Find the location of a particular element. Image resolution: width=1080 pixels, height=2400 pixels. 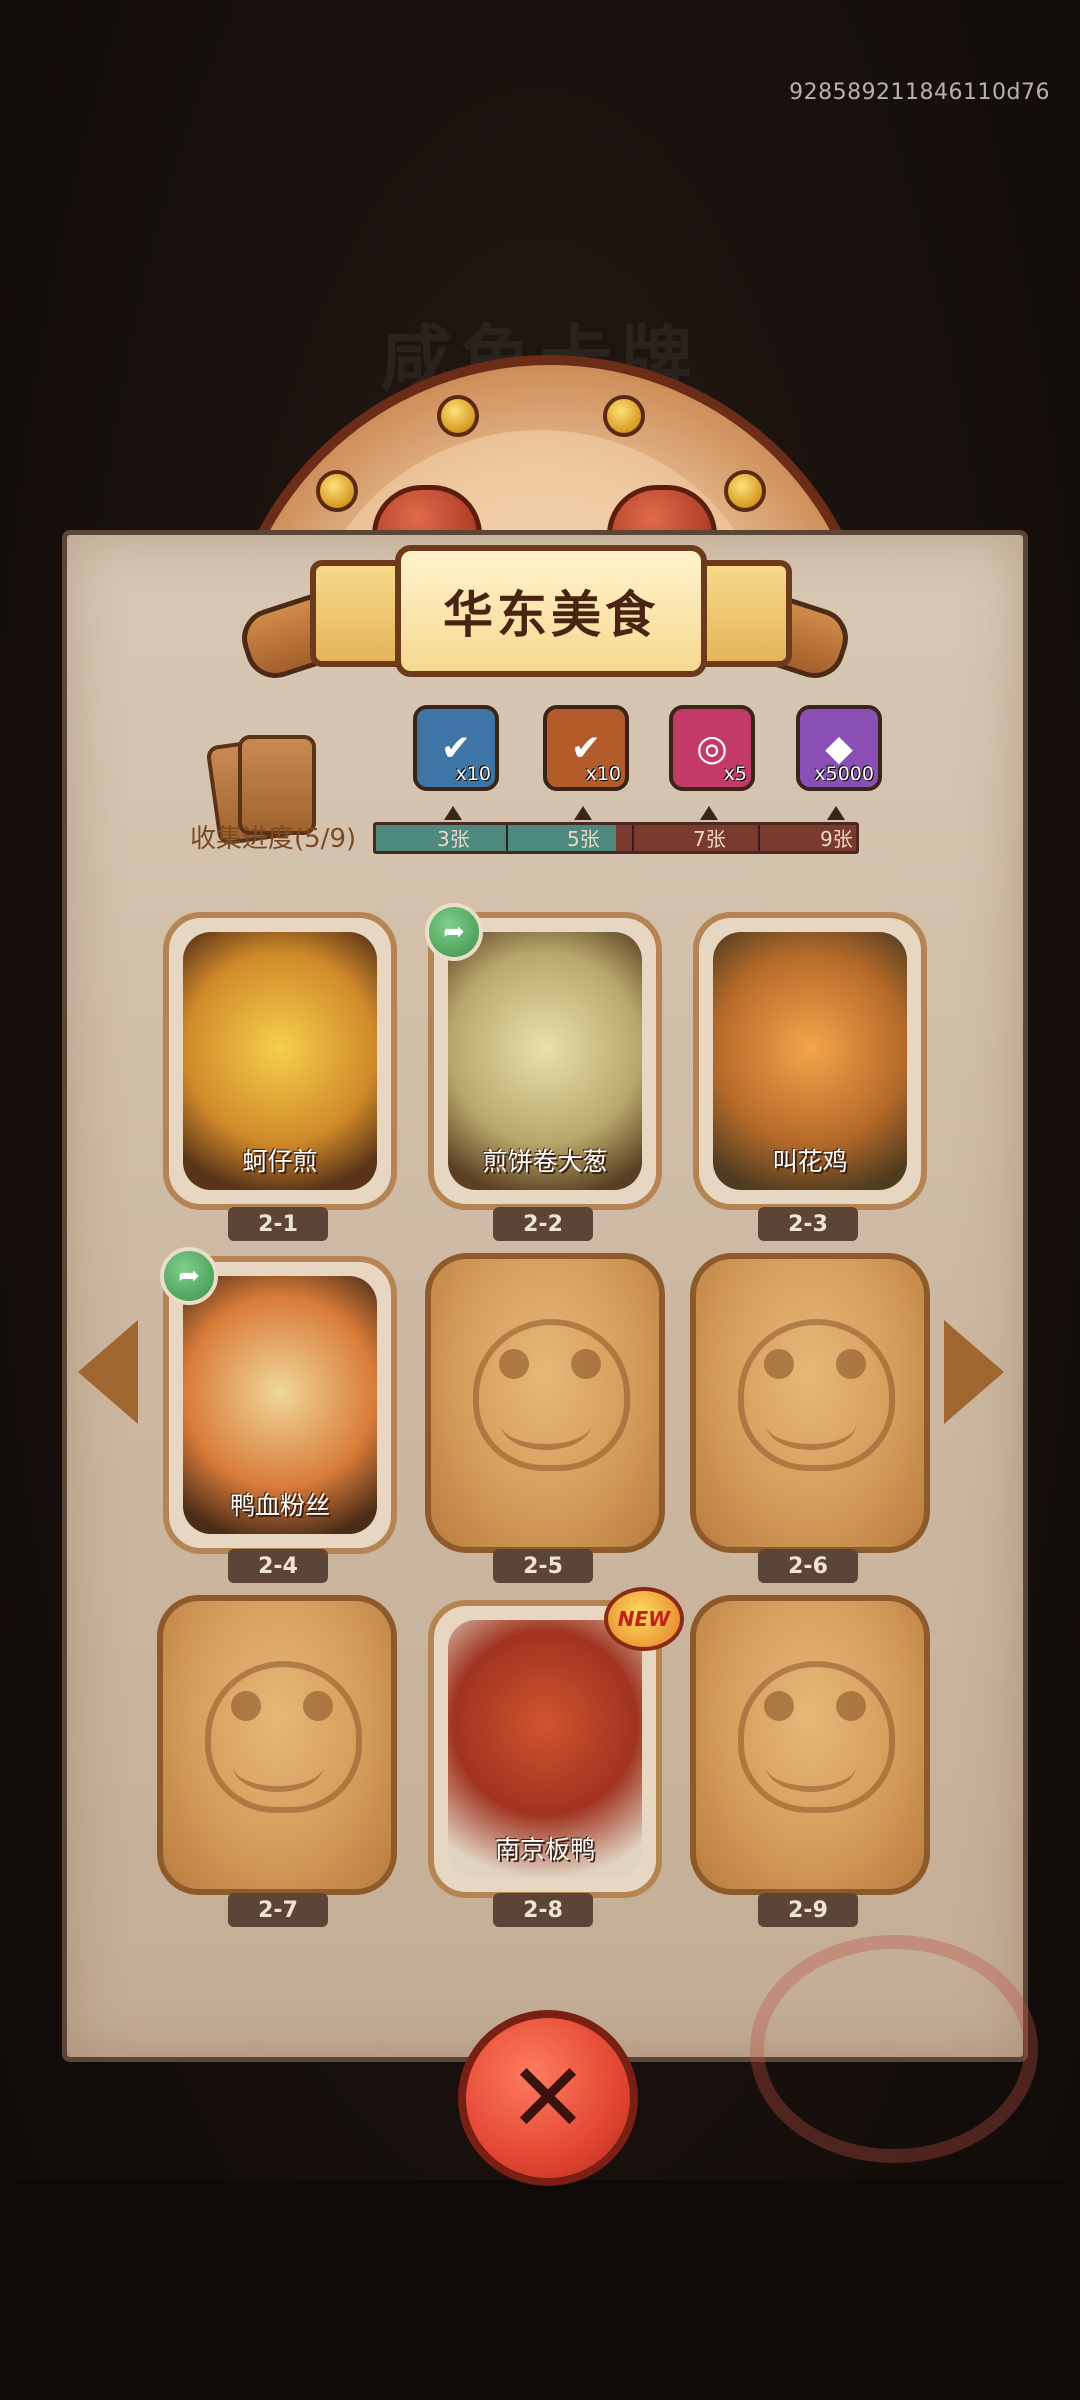

collection-progress-label: 收集进度(5/9) is located at coordinates (273, 839).